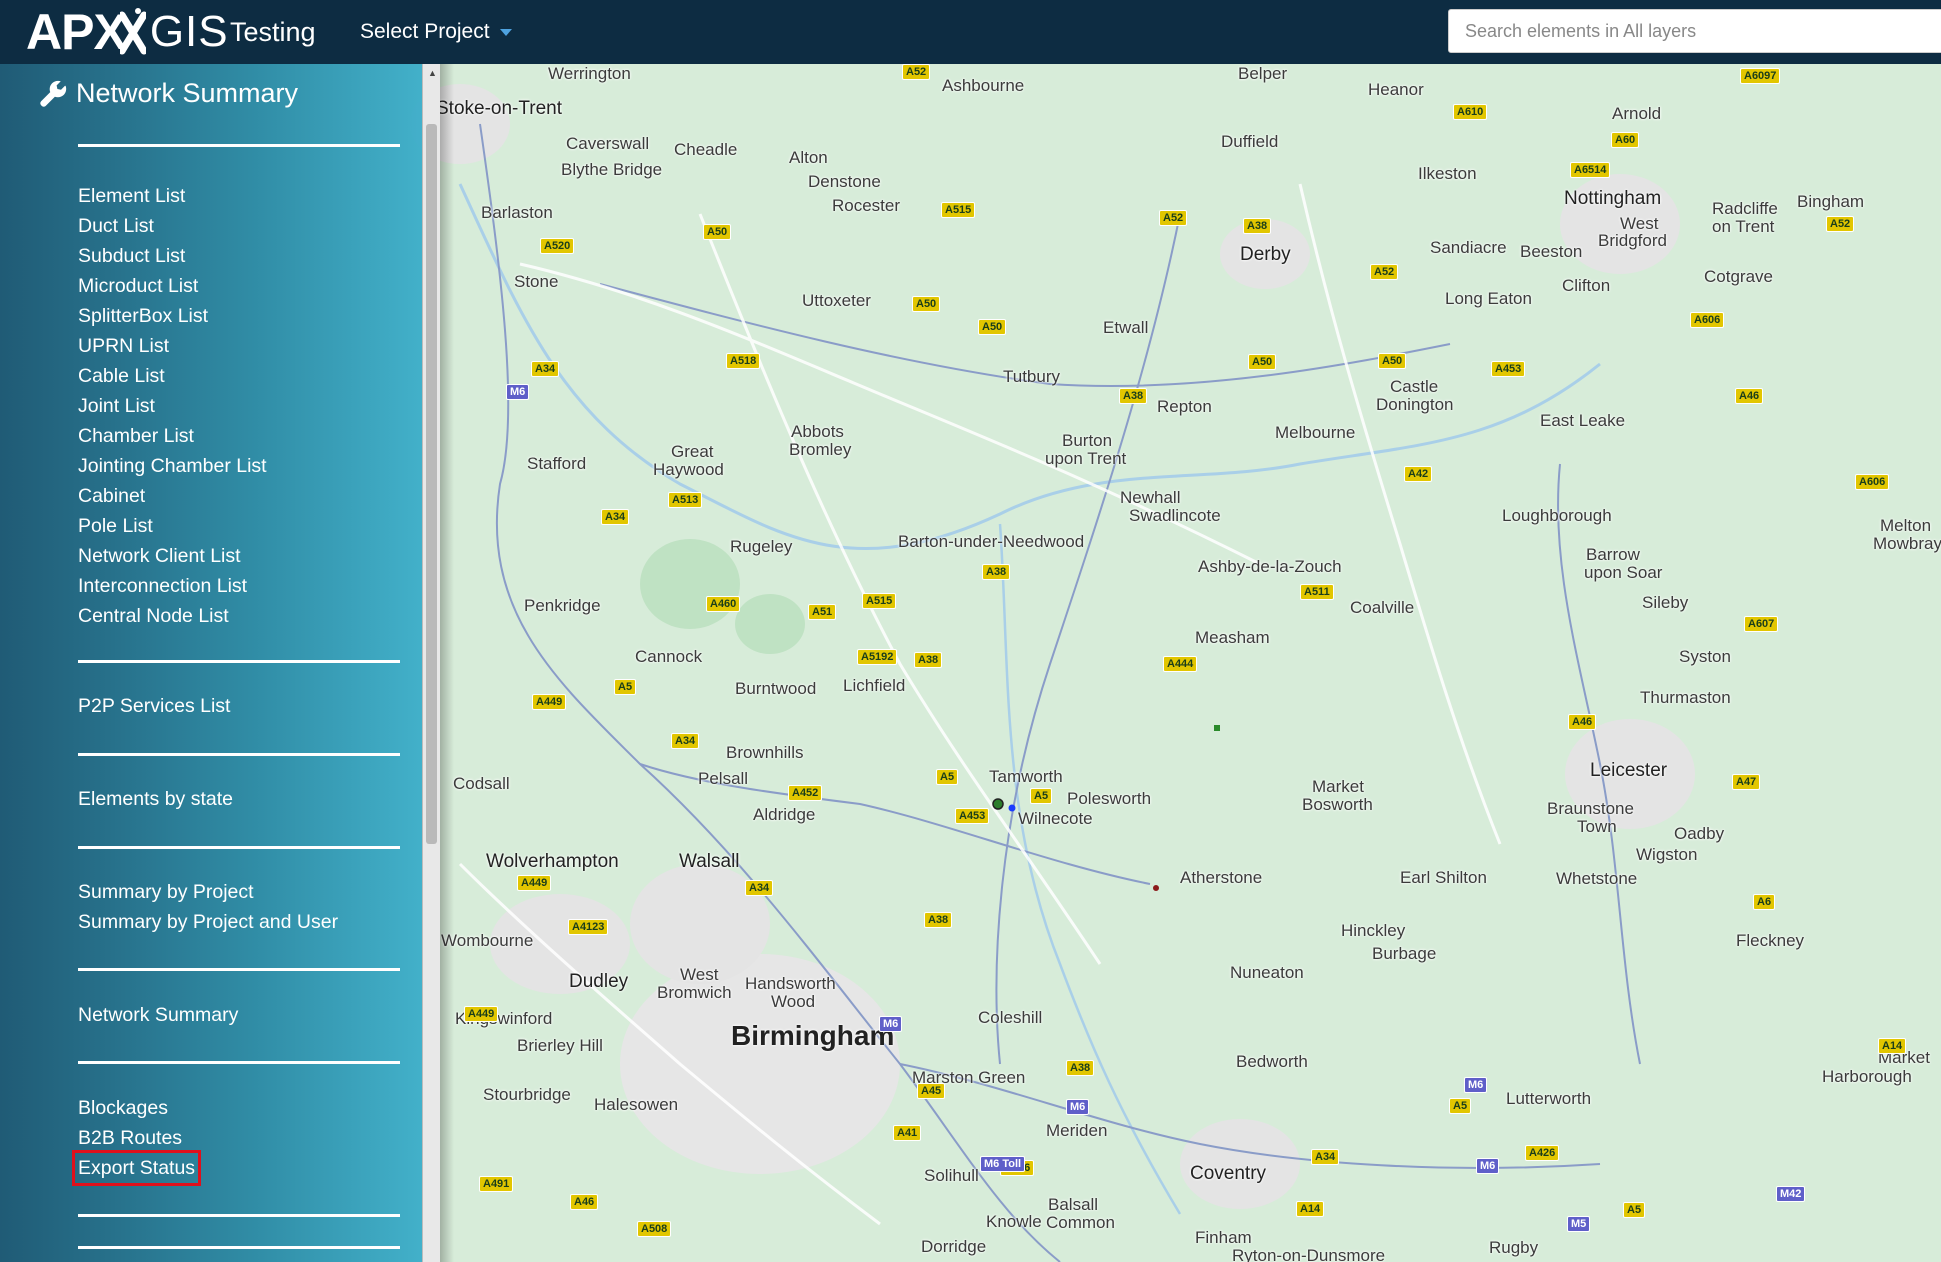  What do you see at coordinates (1232, 637) in the screenshot?
I see `map-town-label: Measham` at bounding box center [1232, 637].